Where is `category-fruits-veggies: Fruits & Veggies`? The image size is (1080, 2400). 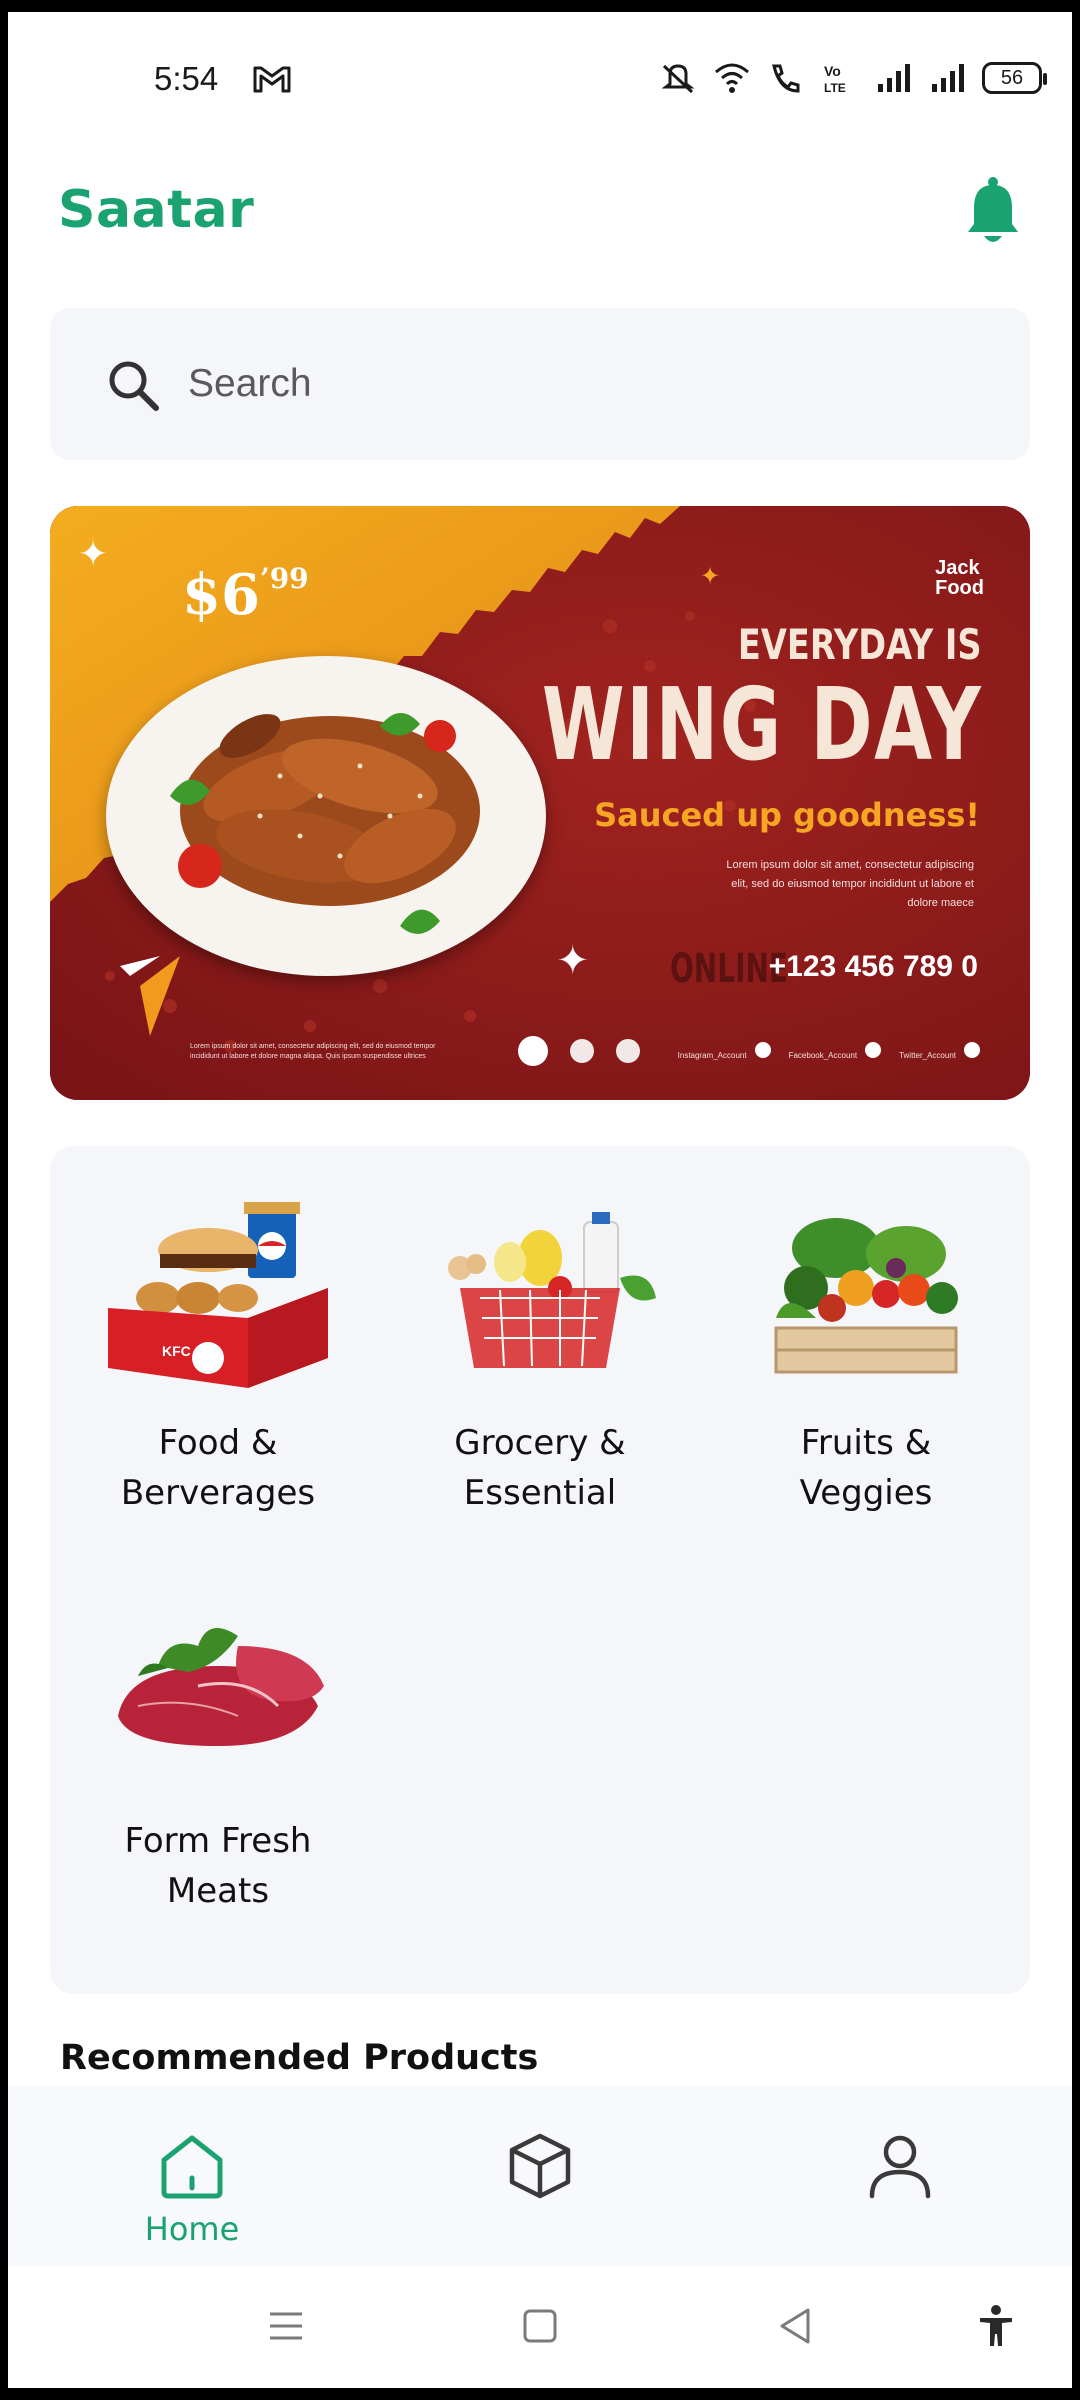 category-fruits-veggies: Fruits & Veggies is located at coordinates (866, 1358).